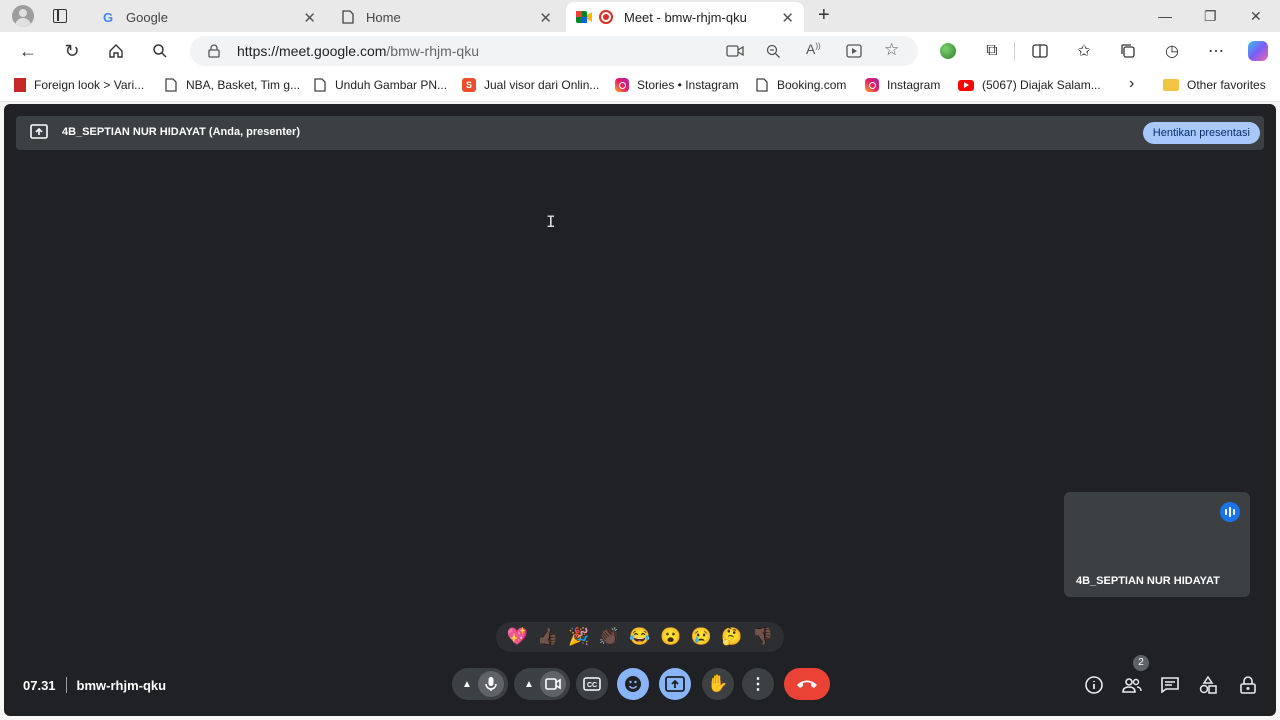  What do you see at coordinates (773, 54) in the screenshot?
I see `zoom-icon` at bounding box center [773, 54].